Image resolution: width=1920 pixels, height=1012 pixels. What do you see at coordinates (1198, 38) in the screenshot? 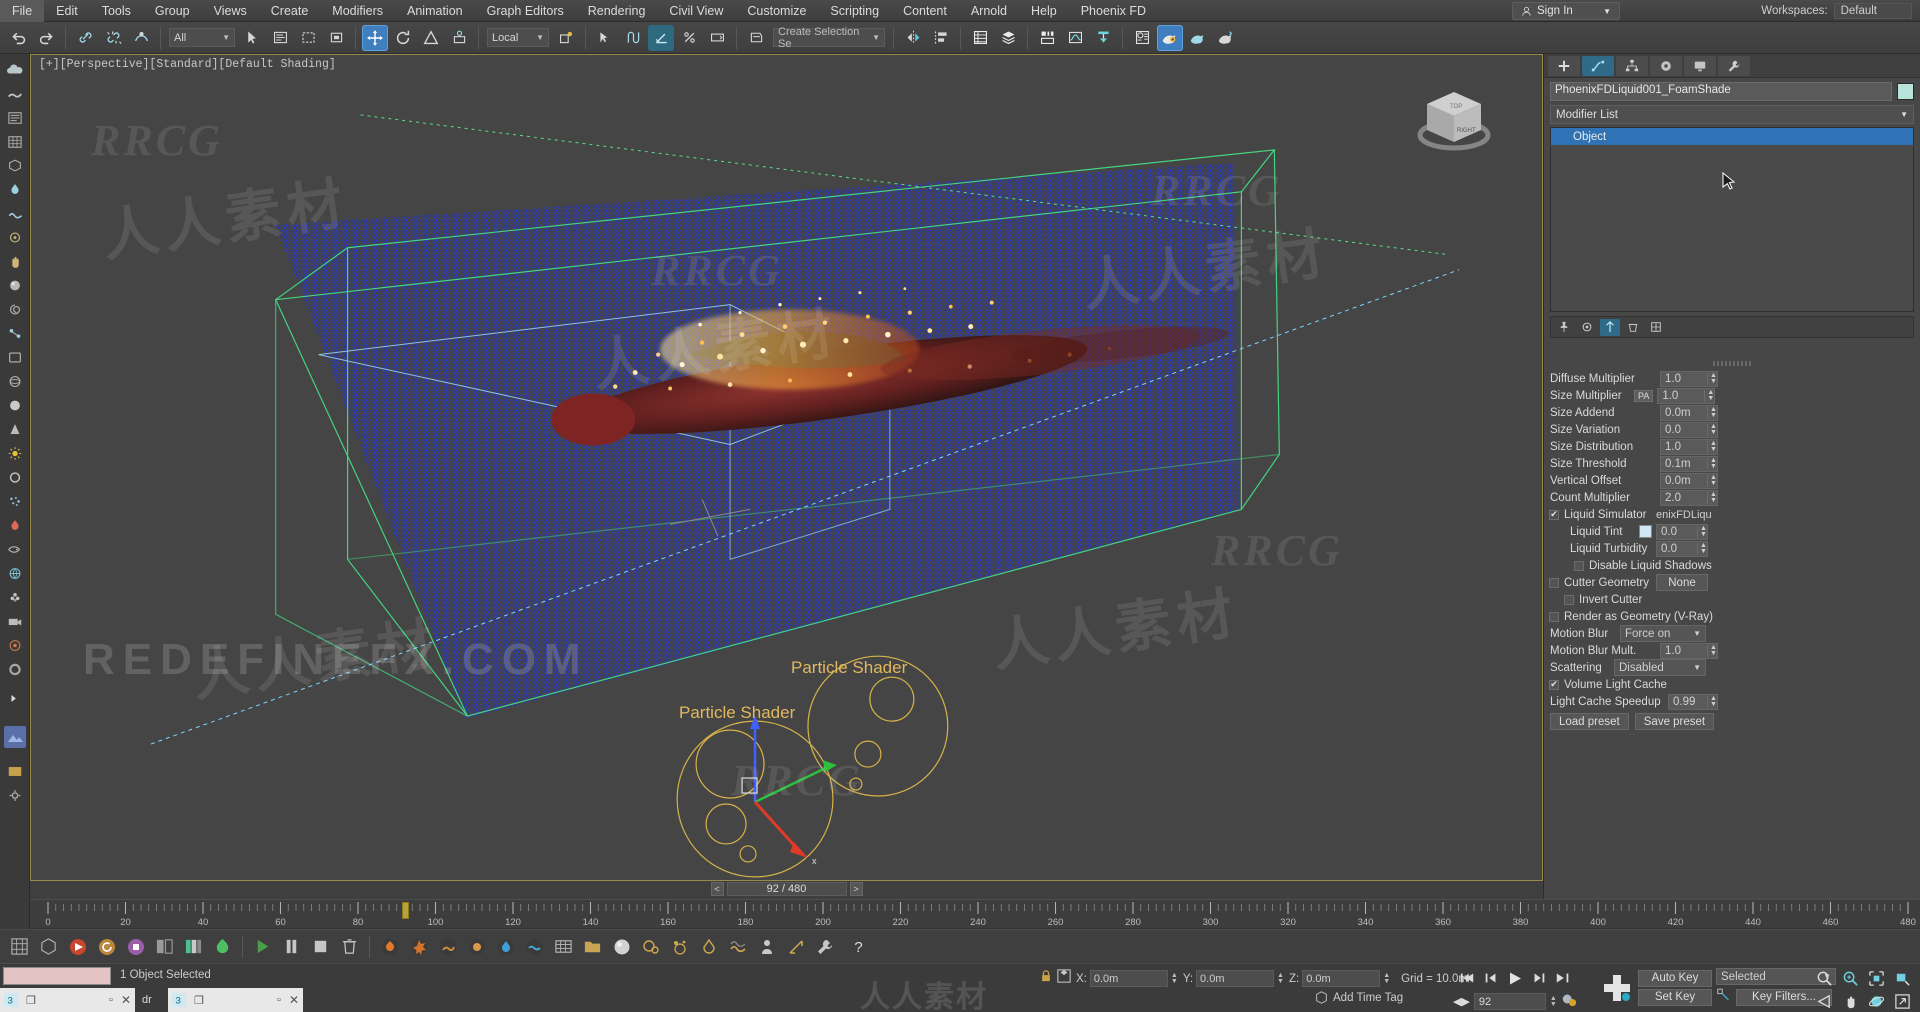
I see `rendered-frame-window-icon` at bounding box center [1198, 38].